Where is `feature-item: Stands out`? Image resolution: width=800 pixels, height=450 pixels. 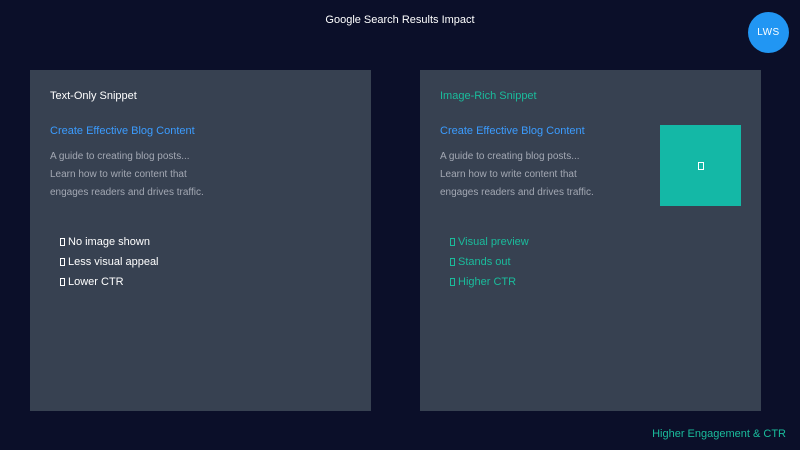
feature-item: Stands out is located at coordinates (489, 262).